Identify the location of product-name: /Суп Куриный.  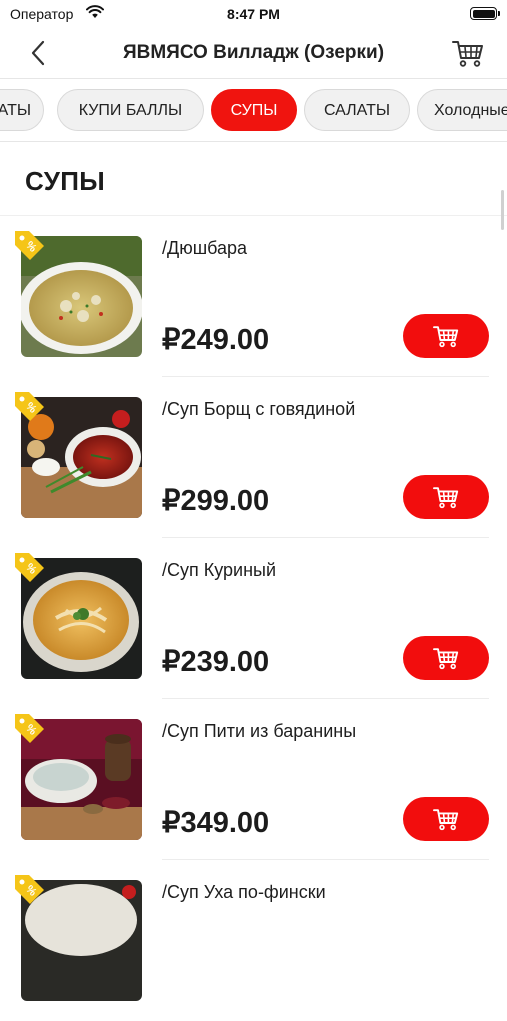
(219, 570).